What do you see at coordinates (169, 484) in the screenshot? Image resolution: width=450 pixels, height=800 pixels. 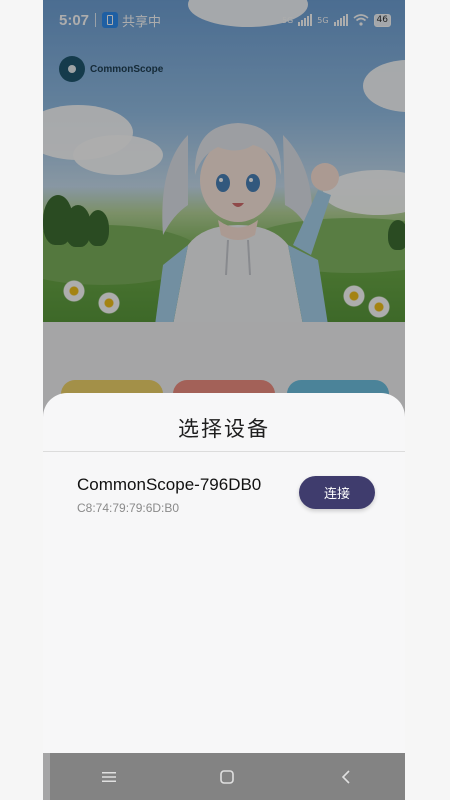 I see `device-name: CommonScope-796DB0` at bounding box center [169, 484].